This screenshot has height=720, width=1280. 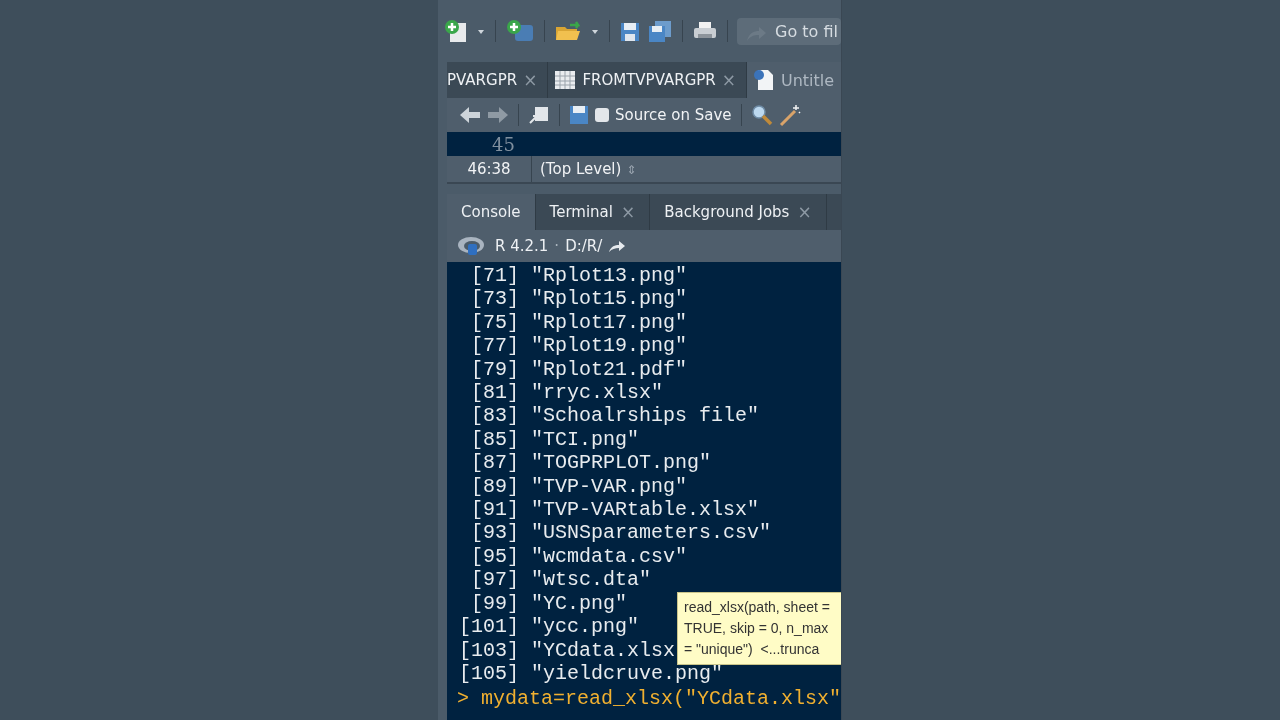 I want to click on output-text: "Rplot17.png", so click(x=609, y=322).